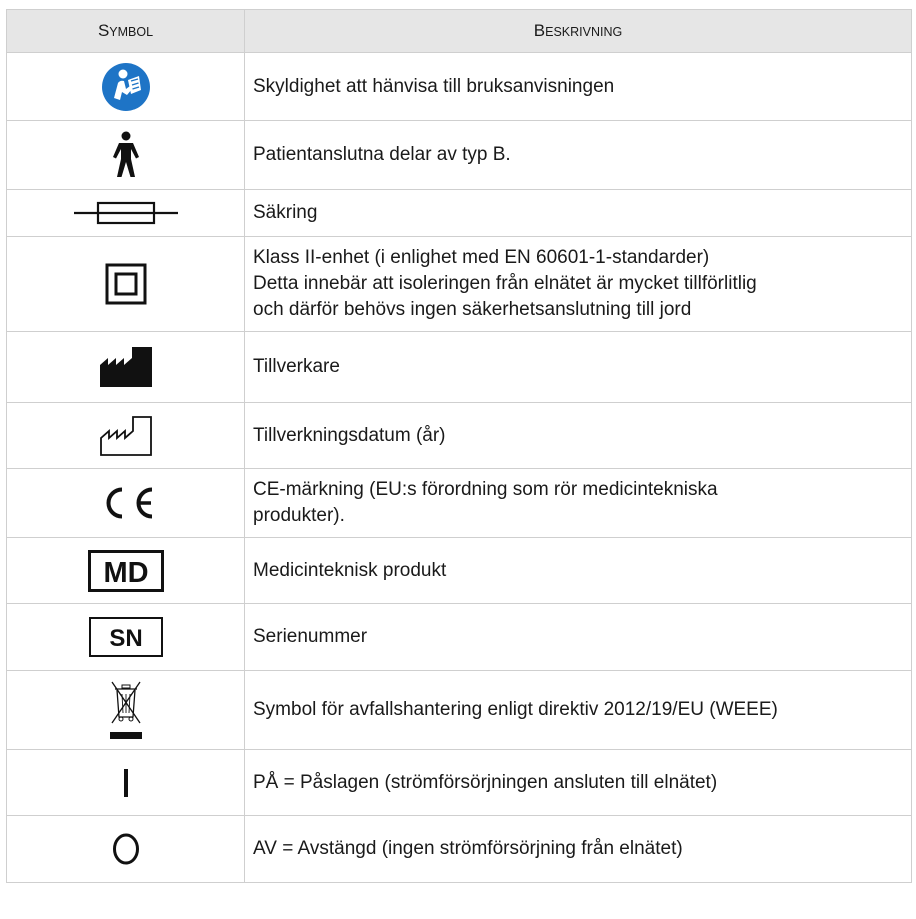  I want to click on table-row: Tillverkare, so click(459, 367).